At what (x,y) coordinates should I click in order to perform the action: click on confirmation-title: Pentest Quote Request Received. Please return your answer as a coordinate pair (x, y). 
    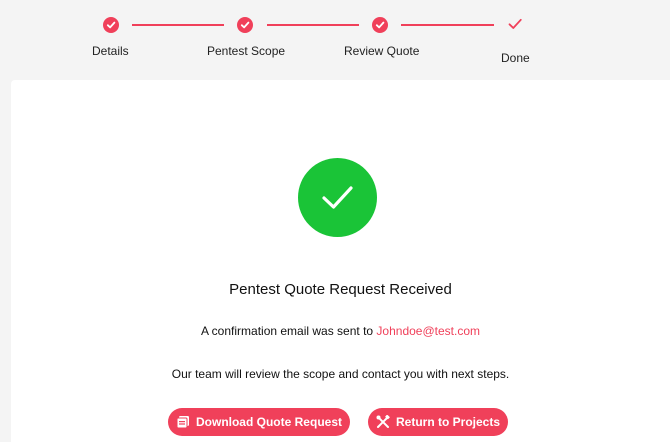
    Looking at the image, I should click on (340, 289).